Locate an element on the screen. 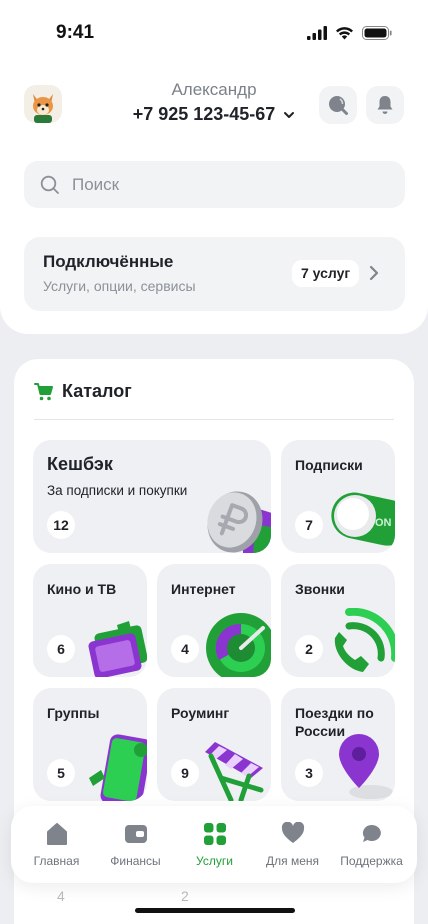 The image size is (428, 924). tile-roaming: Роуминг 9 is located at coordinates (214, 744).